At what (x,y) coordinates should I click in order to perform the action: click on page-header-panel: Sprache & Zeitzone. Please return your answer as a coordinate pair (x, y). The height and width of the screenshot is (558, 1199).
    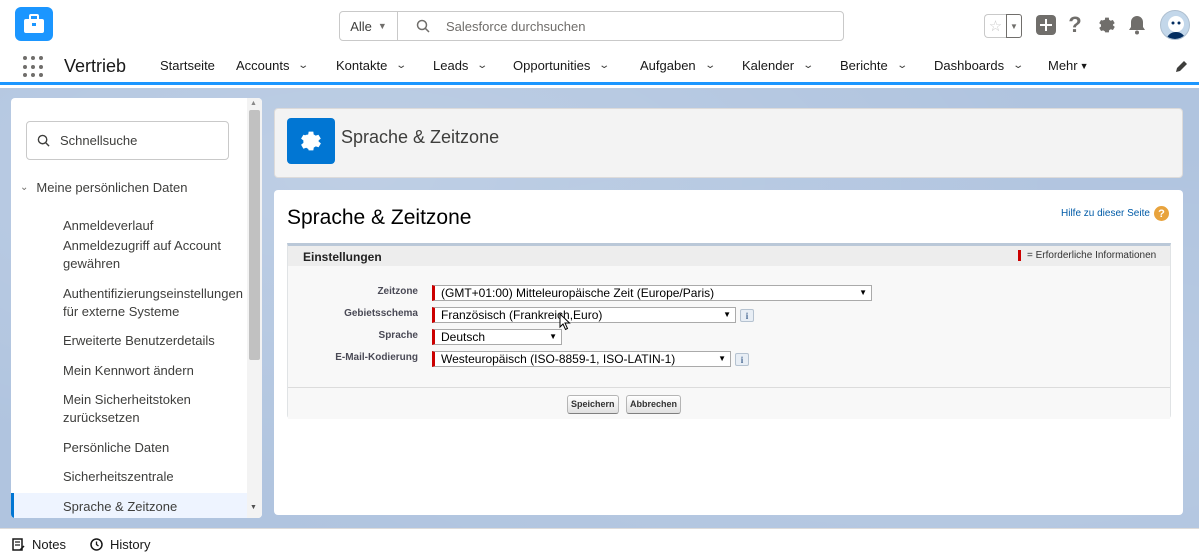
    Looking at the image, I should click on (728, 143).